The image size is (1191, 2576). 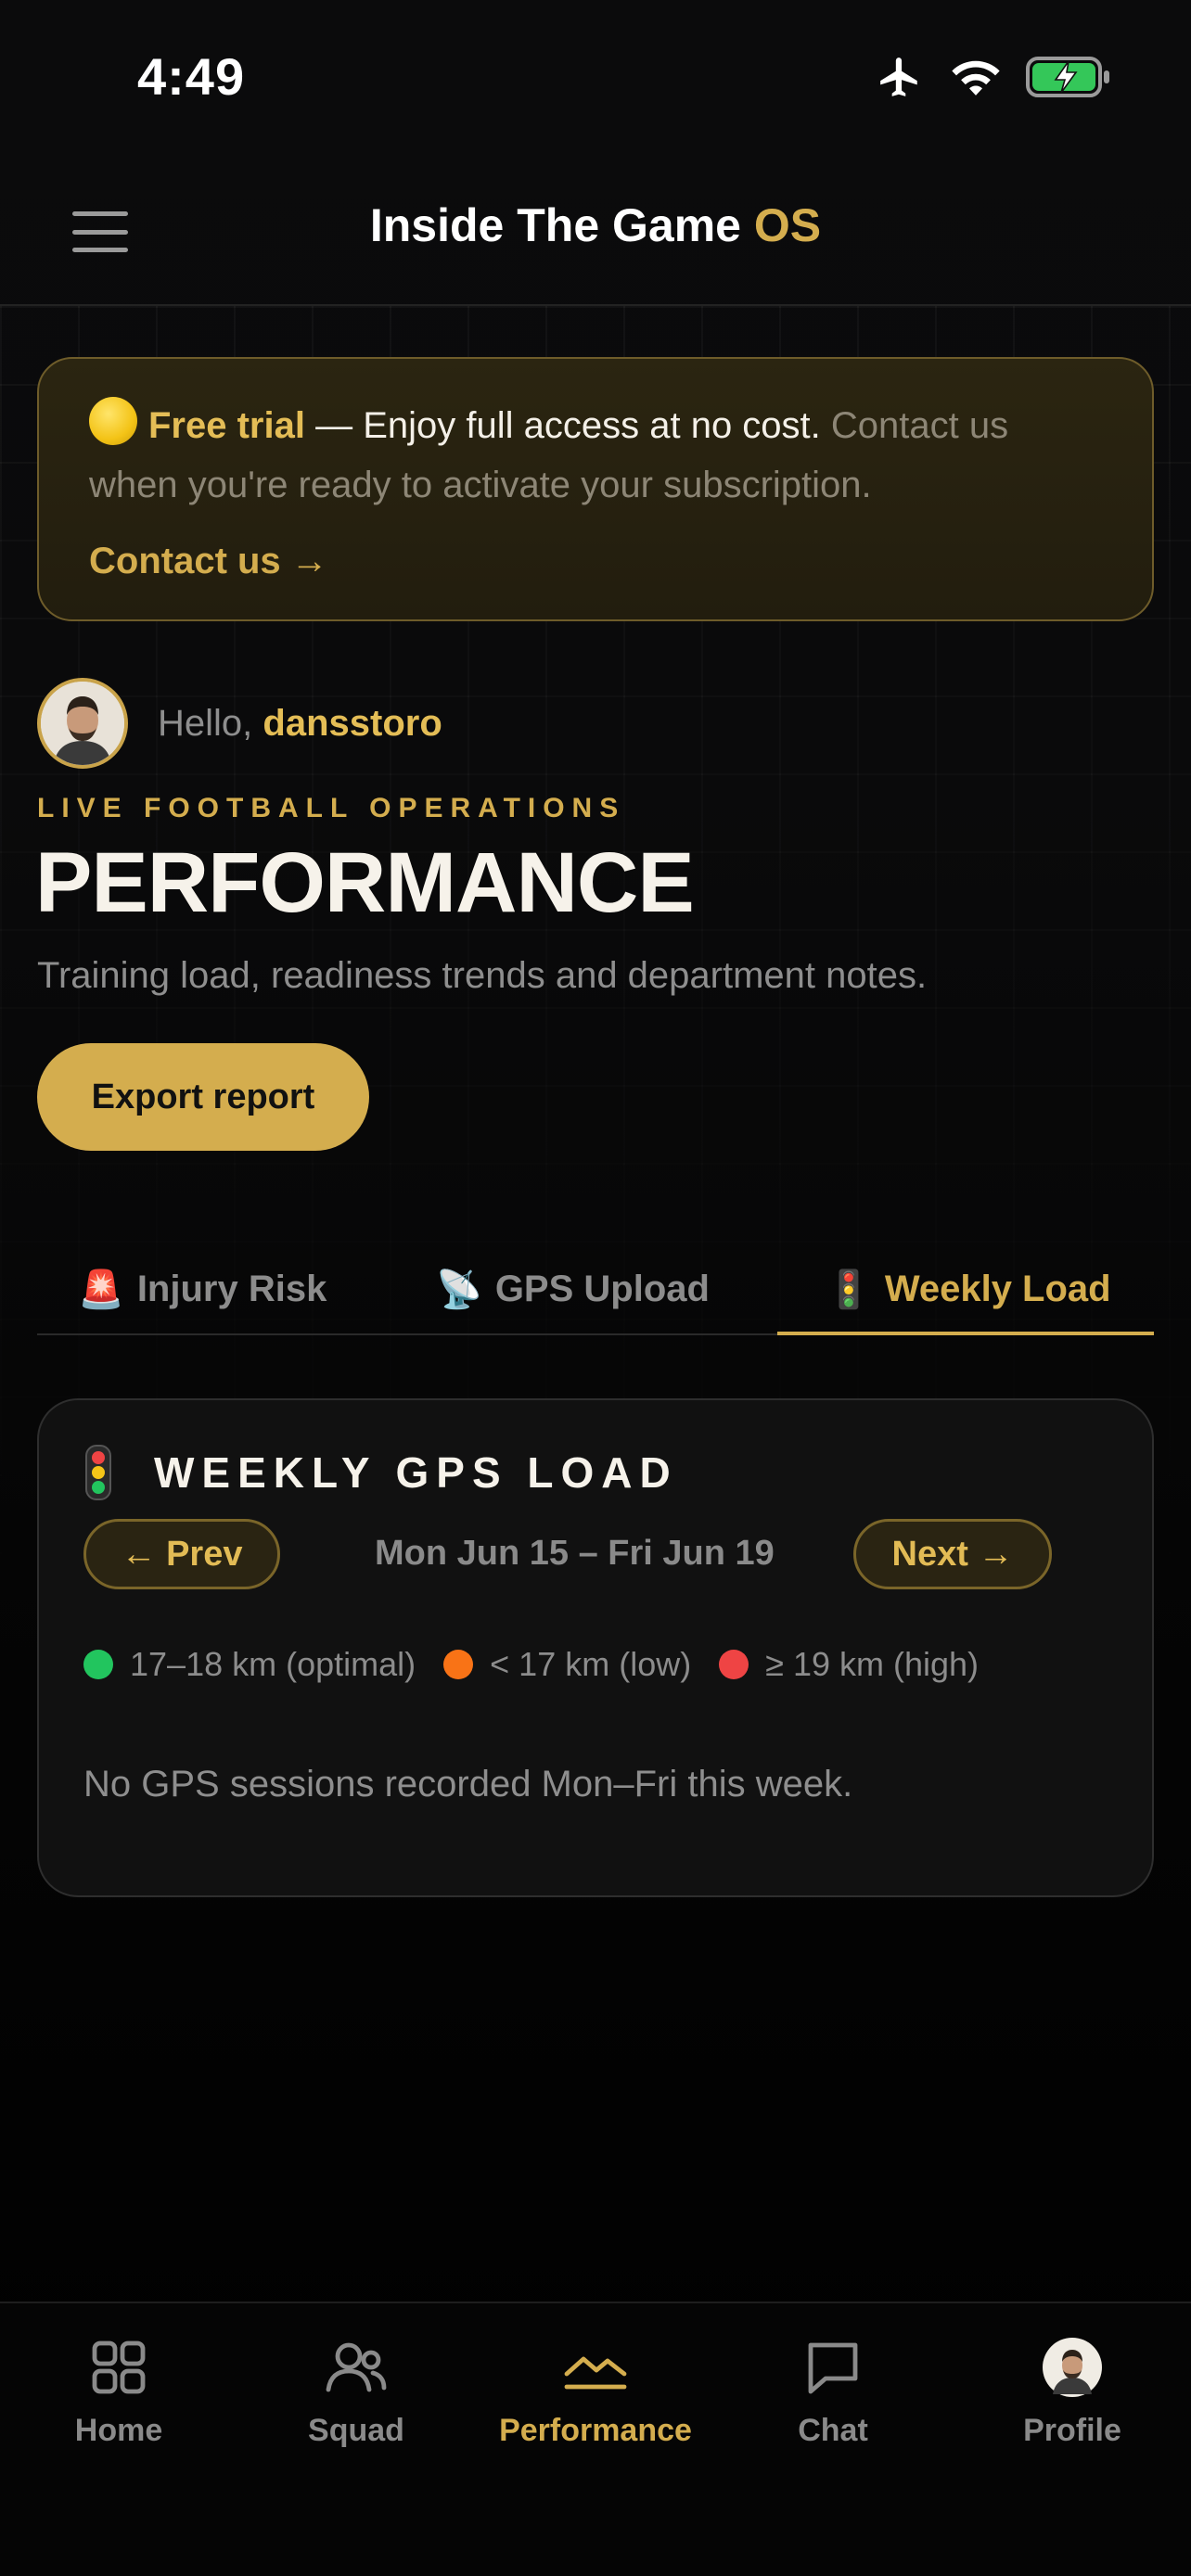 I want to click on nav-label: Performance, so click(x=595, y=2431).